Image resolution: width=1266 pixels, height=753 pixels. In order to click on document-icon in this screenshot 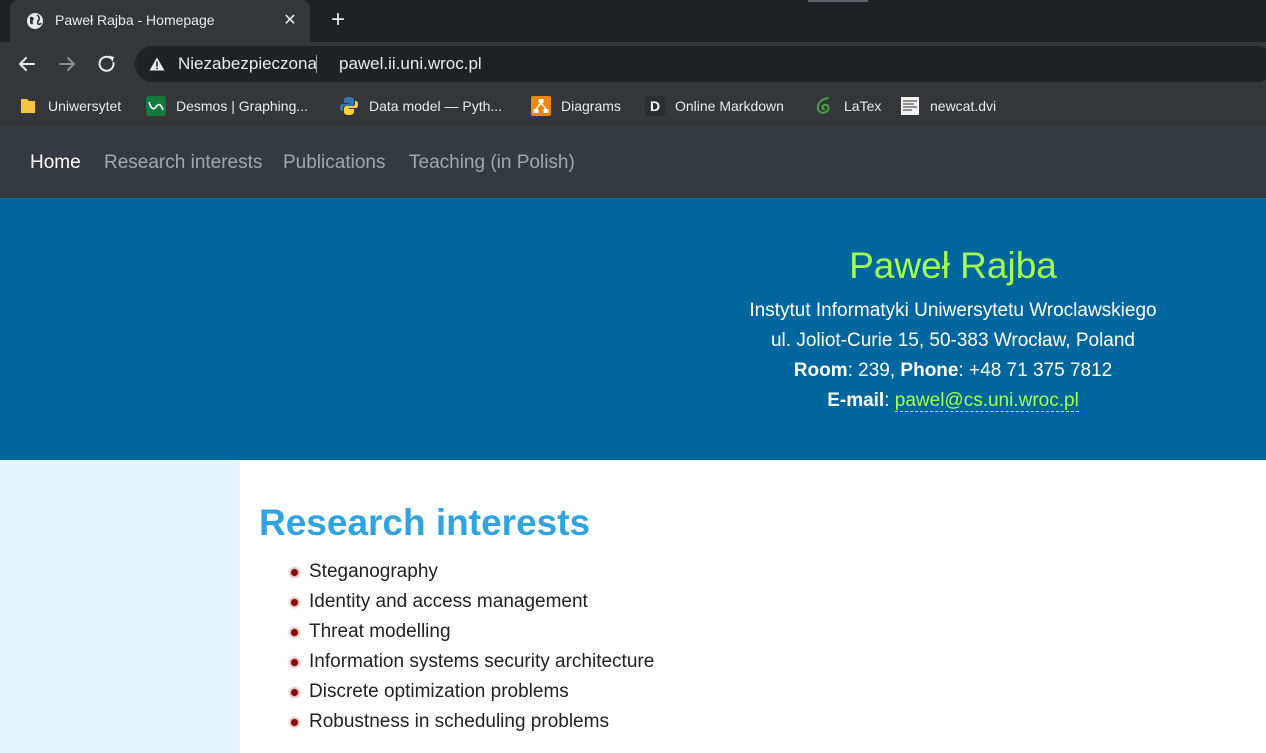, I will do `click(910, 106)`.